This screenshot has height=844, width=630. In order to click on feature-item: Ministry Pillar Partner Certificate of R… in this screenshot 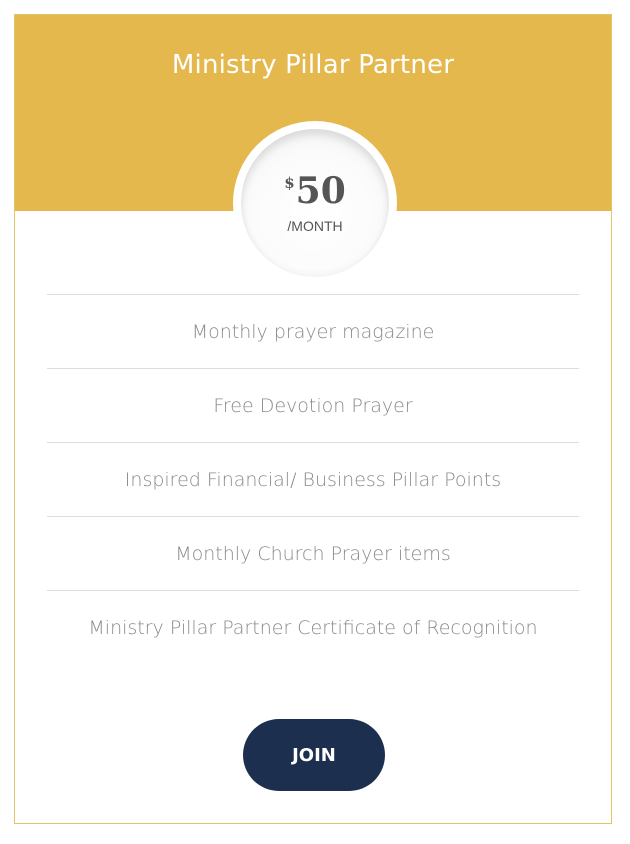, I will do `click(313, 628)`.